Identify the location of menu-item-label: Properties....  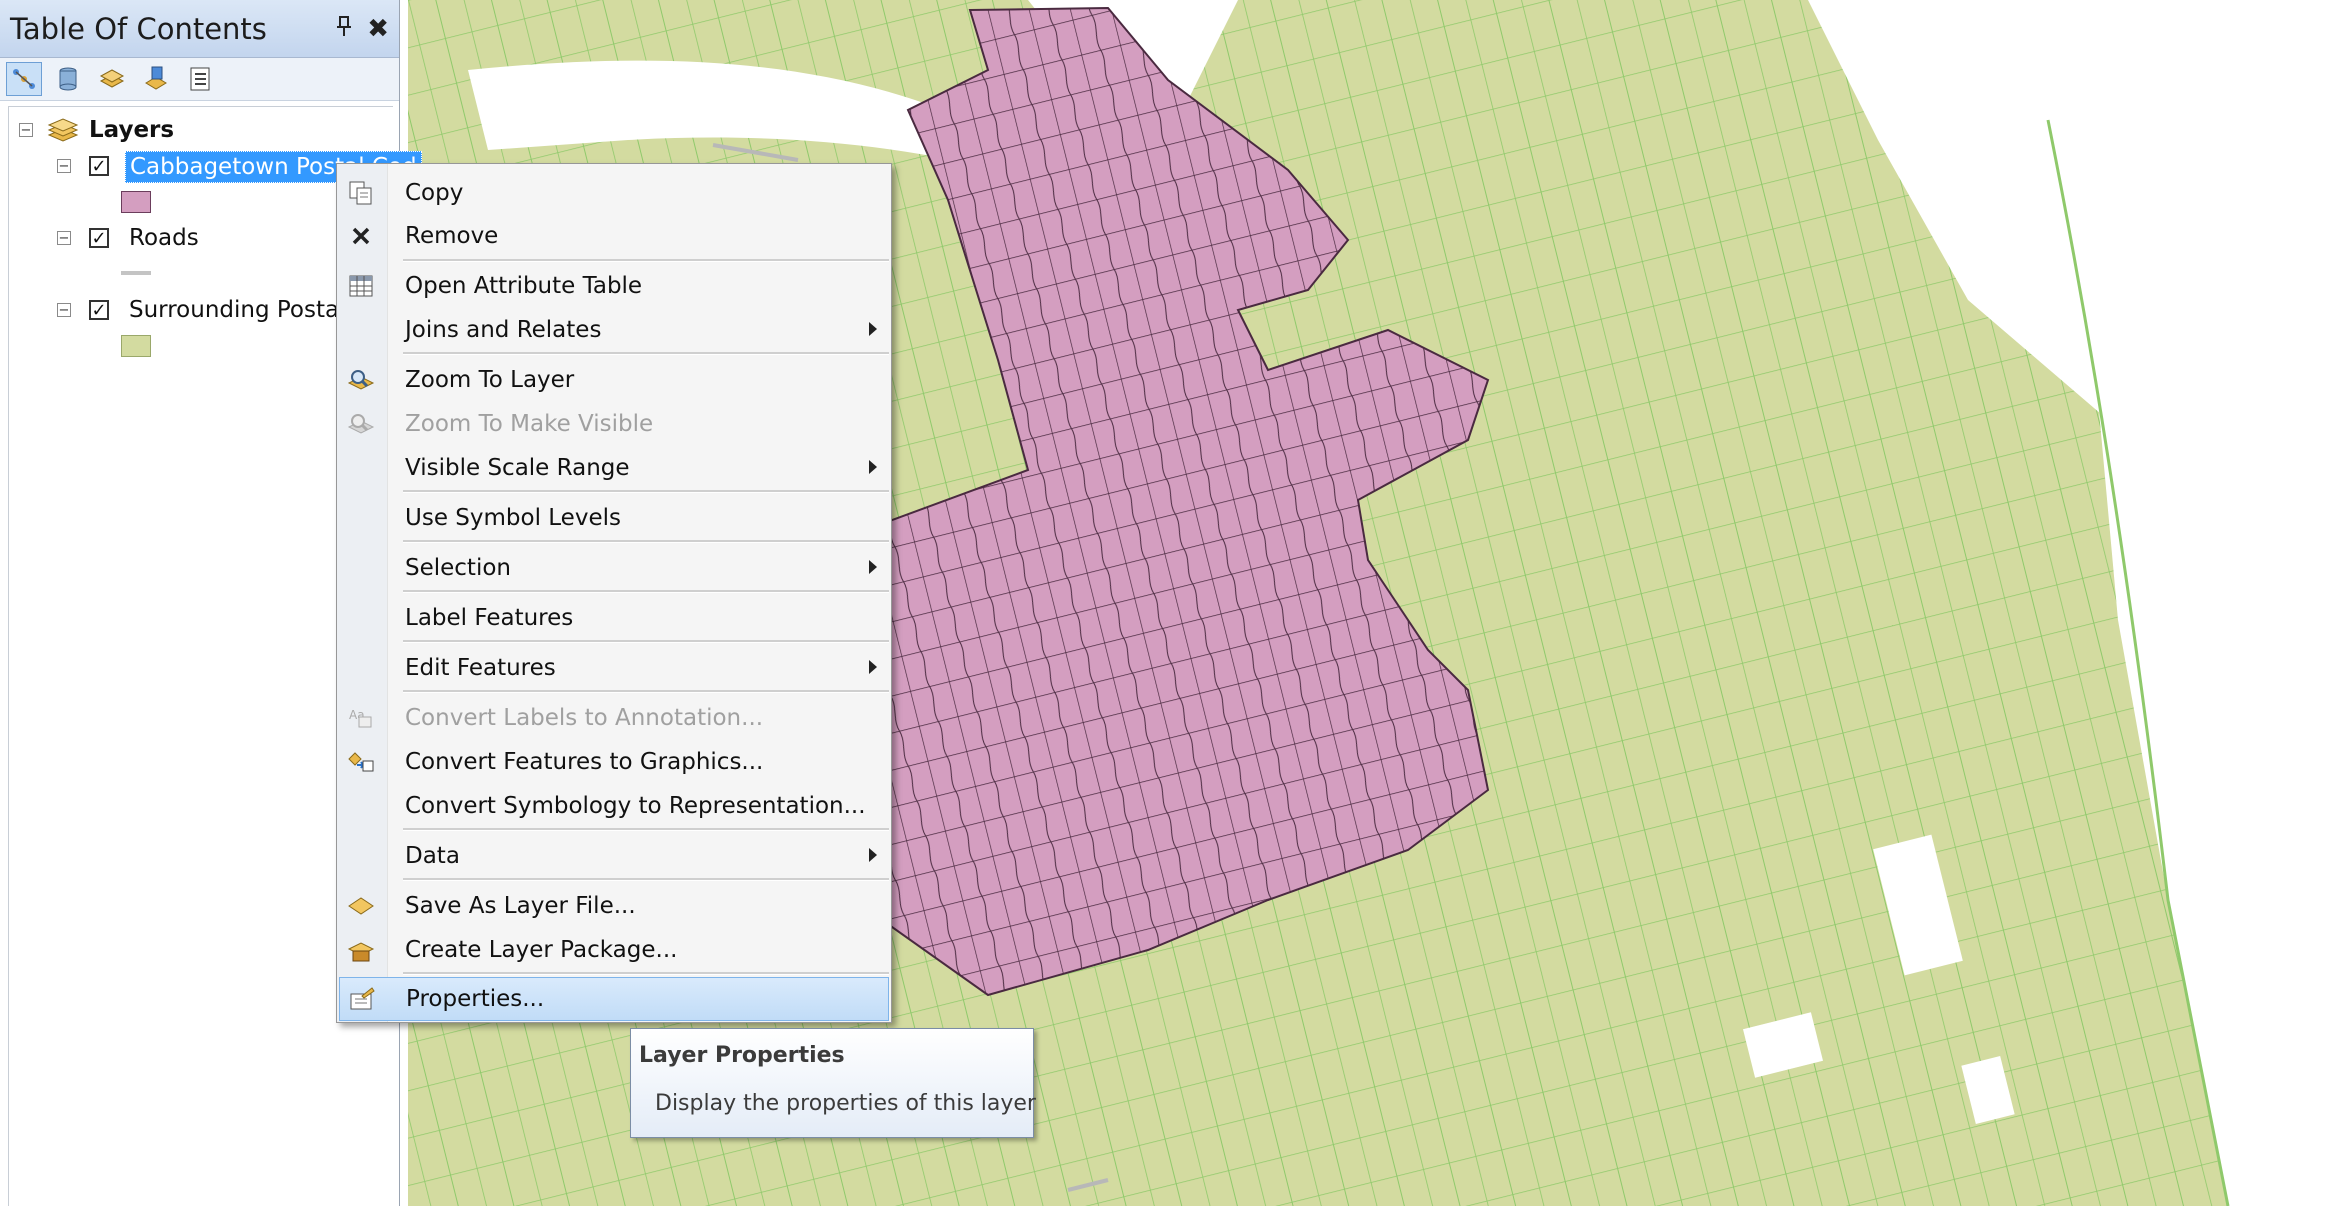
(475, 999).